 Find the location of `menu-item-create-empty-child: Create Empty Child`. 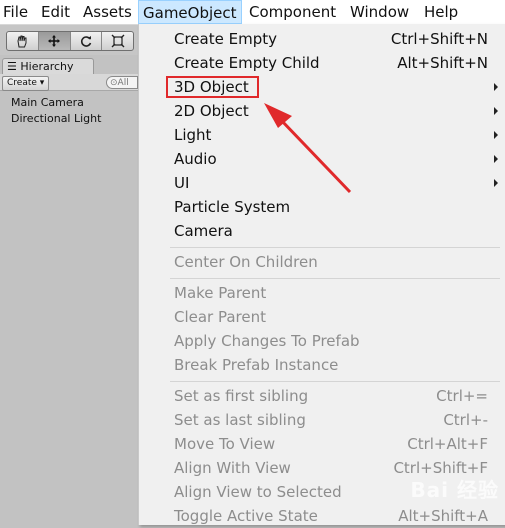

menu-item-create-empty-child: Create Empty Child is located at coordinates (247, 63).